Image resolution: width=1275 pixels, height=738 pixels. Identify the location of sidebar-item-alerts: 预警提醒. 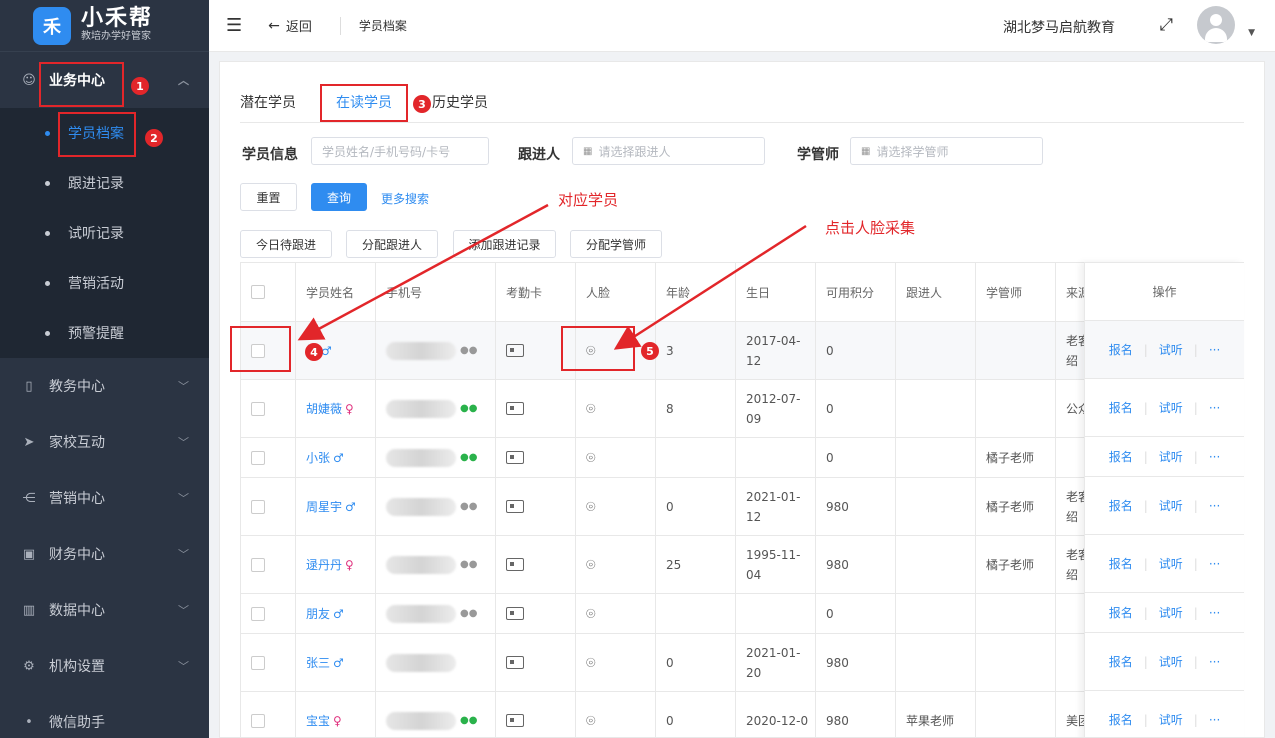
(104, 333).